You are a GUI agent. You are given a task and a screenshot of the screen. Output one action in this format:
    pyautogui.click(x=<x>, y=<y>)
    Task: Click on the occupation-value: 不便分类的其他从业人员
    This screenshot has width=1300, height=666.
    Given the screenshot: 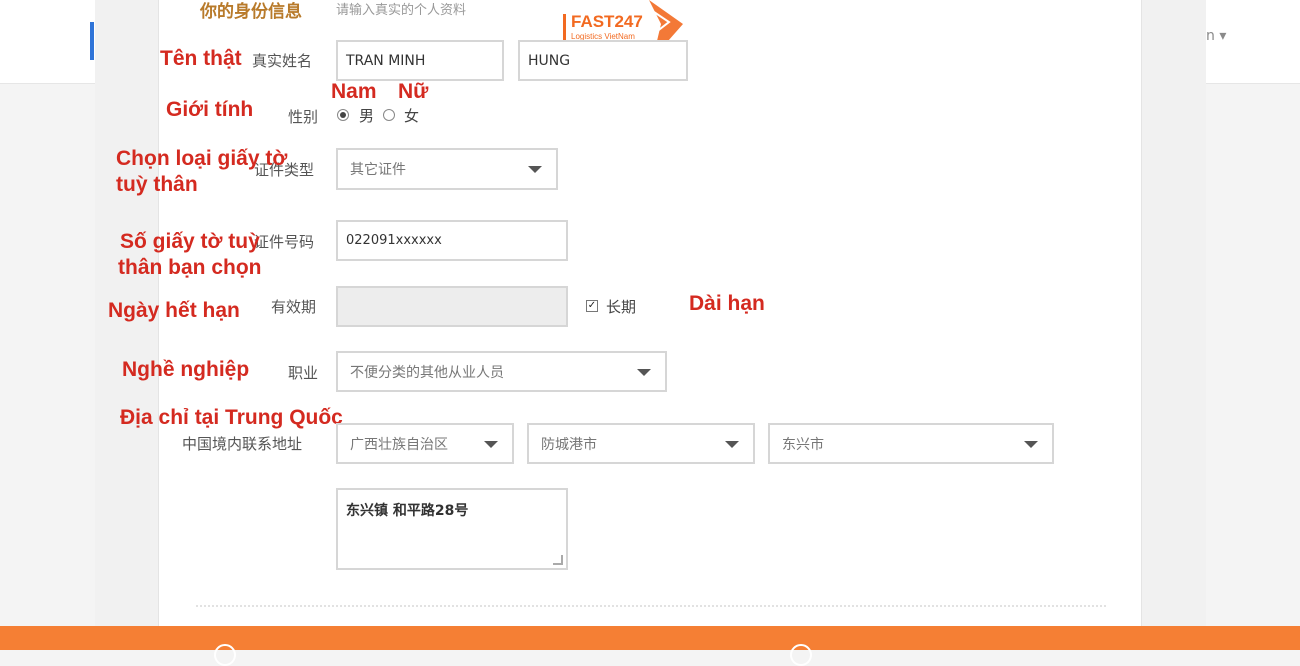 What is the action you would take?
    pyautogui.click(x=427, y=372)
    